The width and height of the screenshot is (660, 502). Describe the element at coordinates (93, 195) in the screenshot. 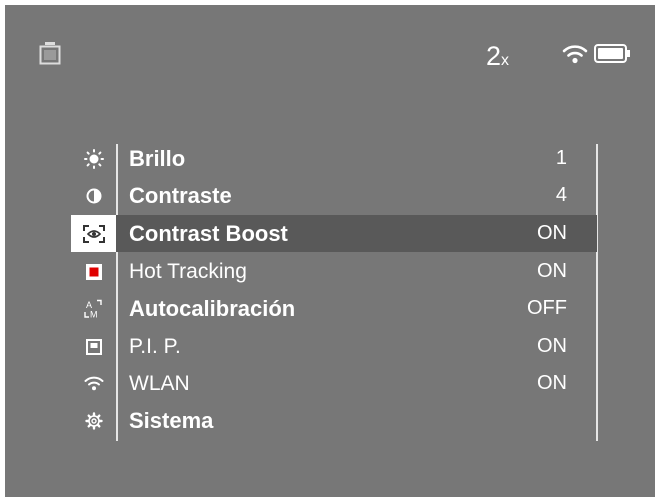

I see `contrast-icon` at that location.